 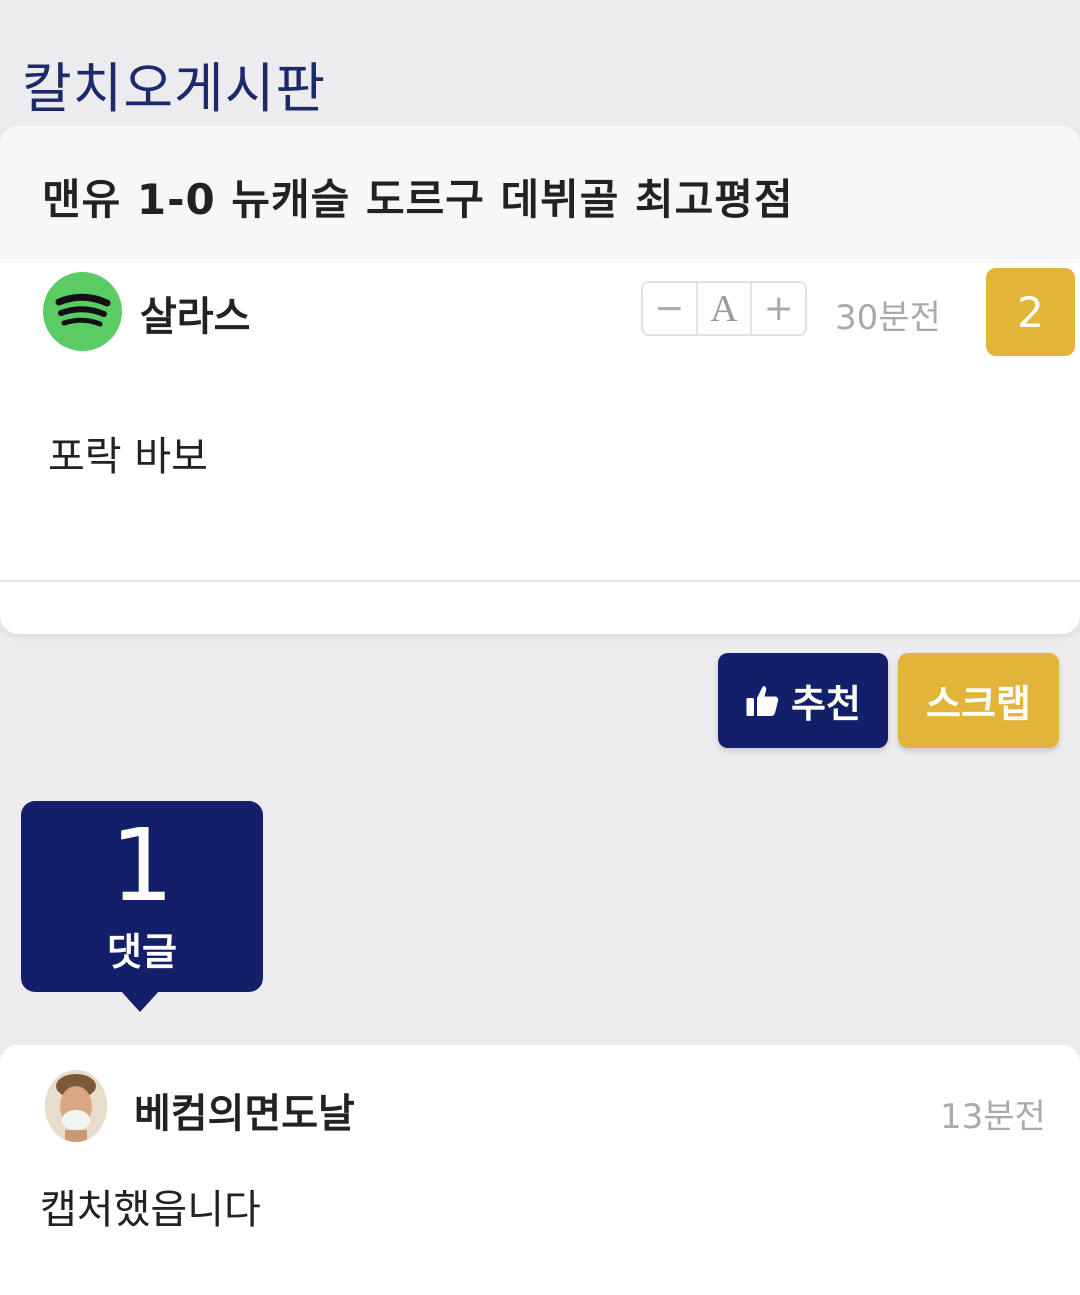 I want to click on spotify-logo-icon, so click(x=82, y=311).